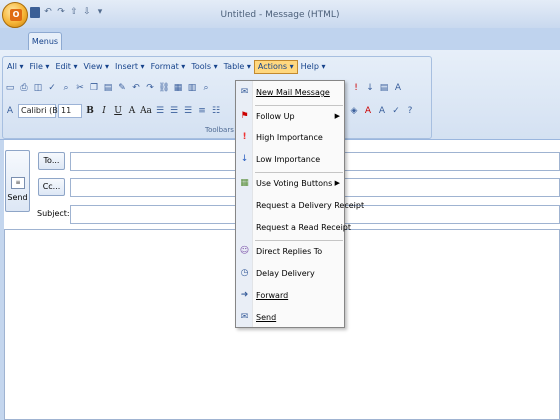  What do you see at coordinates (160, 111) in the screenshot?
I see `align-left-icon: ☰` at bounding box center [160, 111].